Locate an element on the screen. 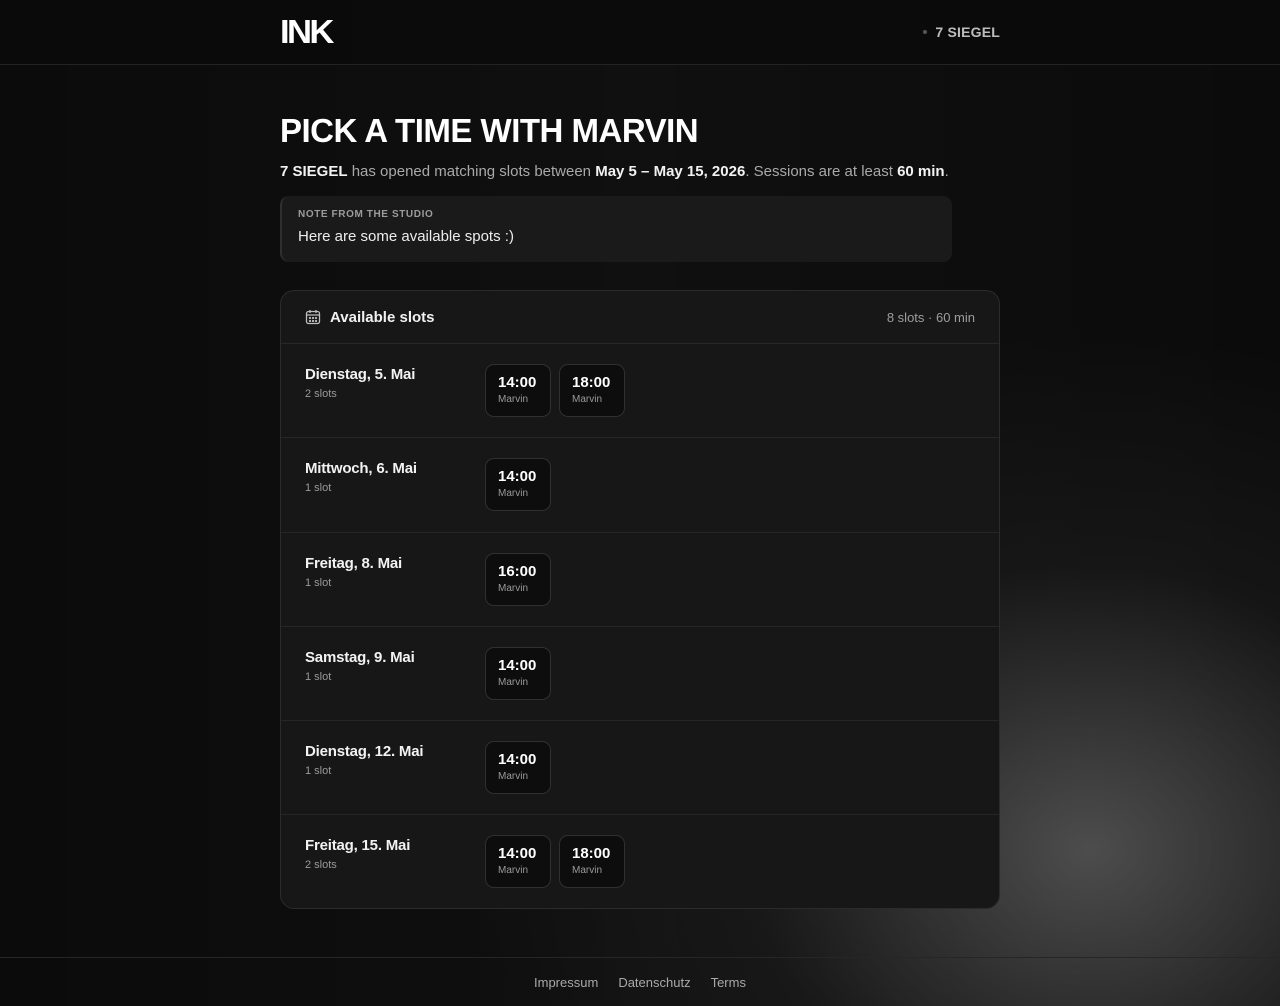  day-info: Dienstag, 5. Mai 2 slots is located at coordinates (360, 383).